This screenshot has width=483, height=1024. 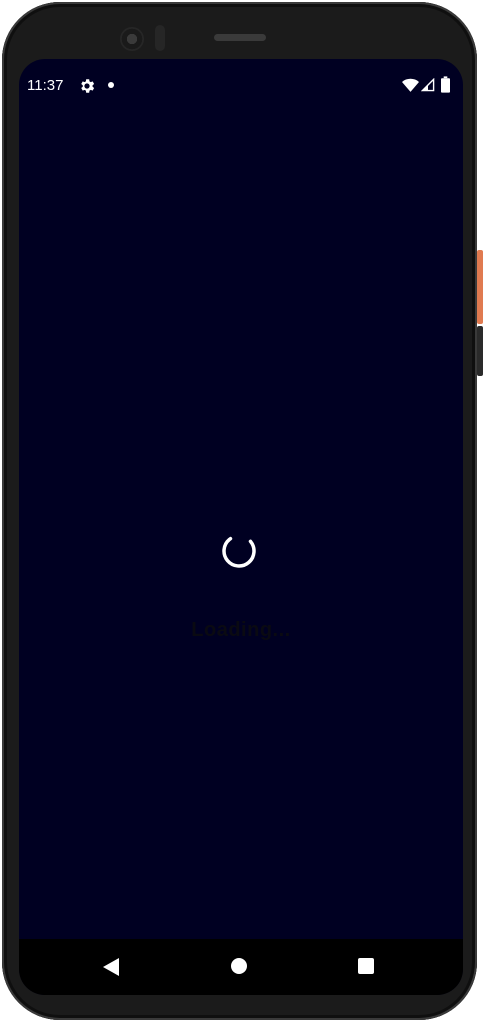 I want to click on dot-icon, so click(x=111, y=85).